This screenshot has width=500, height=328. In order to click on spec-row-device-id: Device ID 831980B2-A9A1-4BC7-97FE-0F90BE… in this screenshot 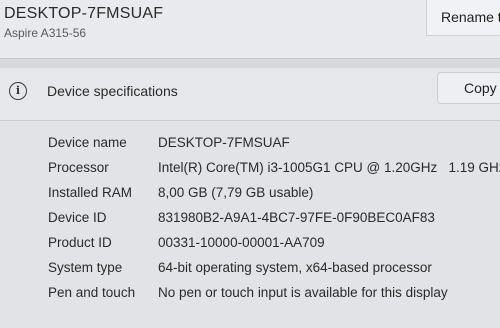, I will do `click(250, 219)`.